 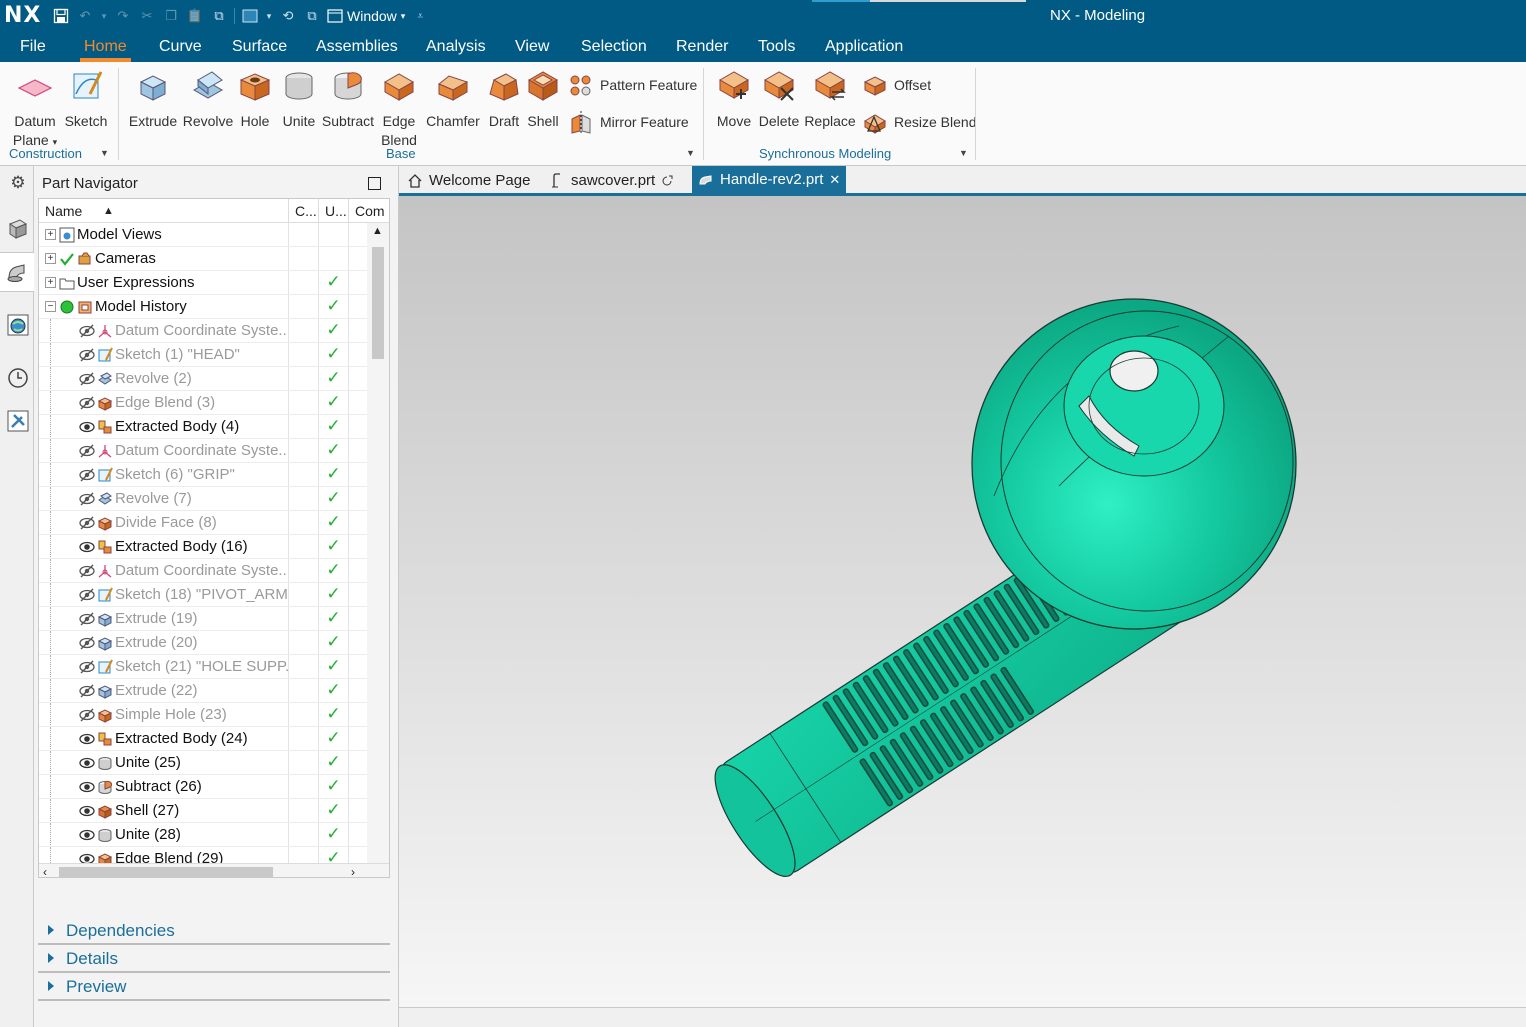 What do you see at coordinates (203, 811) in the screenshot?
I see `tree-row: Shell (27) ✓` at bounding box center [203, 811].